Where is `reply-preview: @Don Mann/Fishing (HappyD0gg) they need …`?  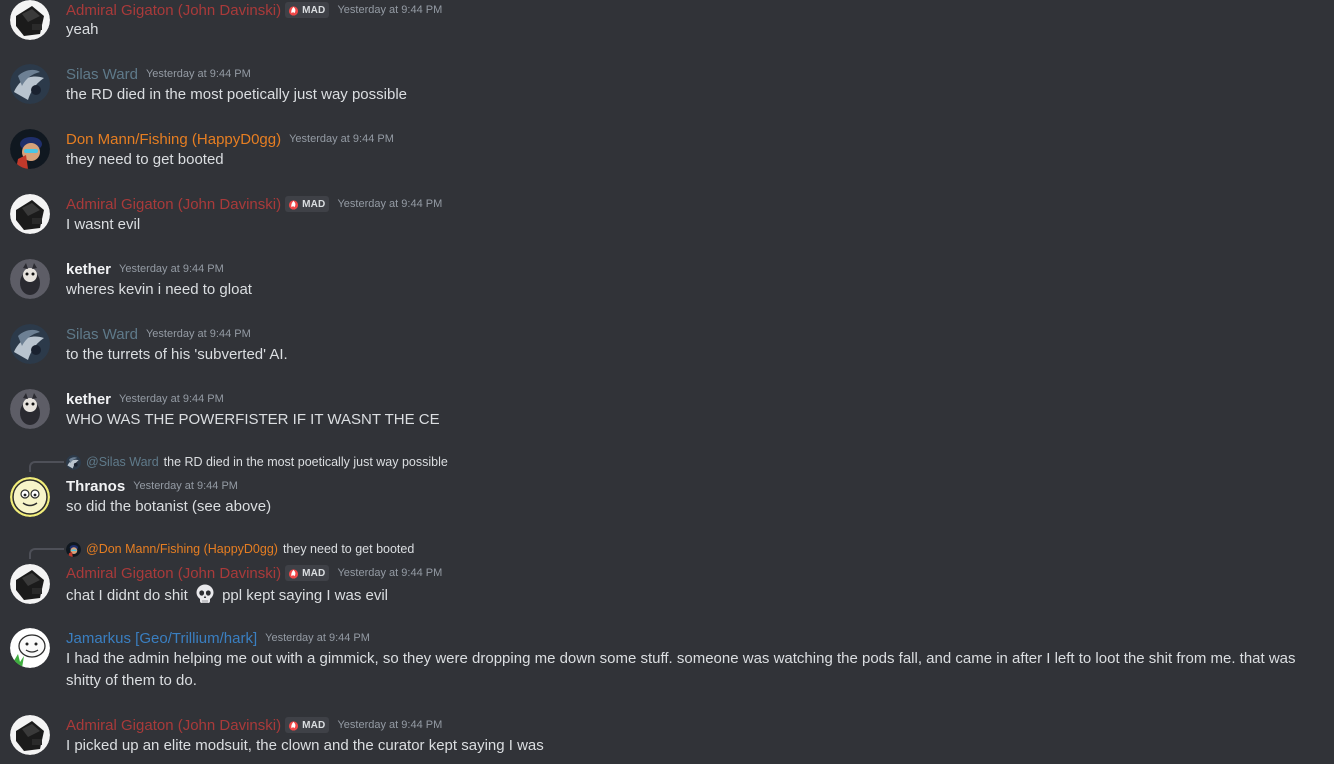 reply-preview: @Don Mann/Fishing (HappyD0gg) they need … is located at coordinates (240, 549).